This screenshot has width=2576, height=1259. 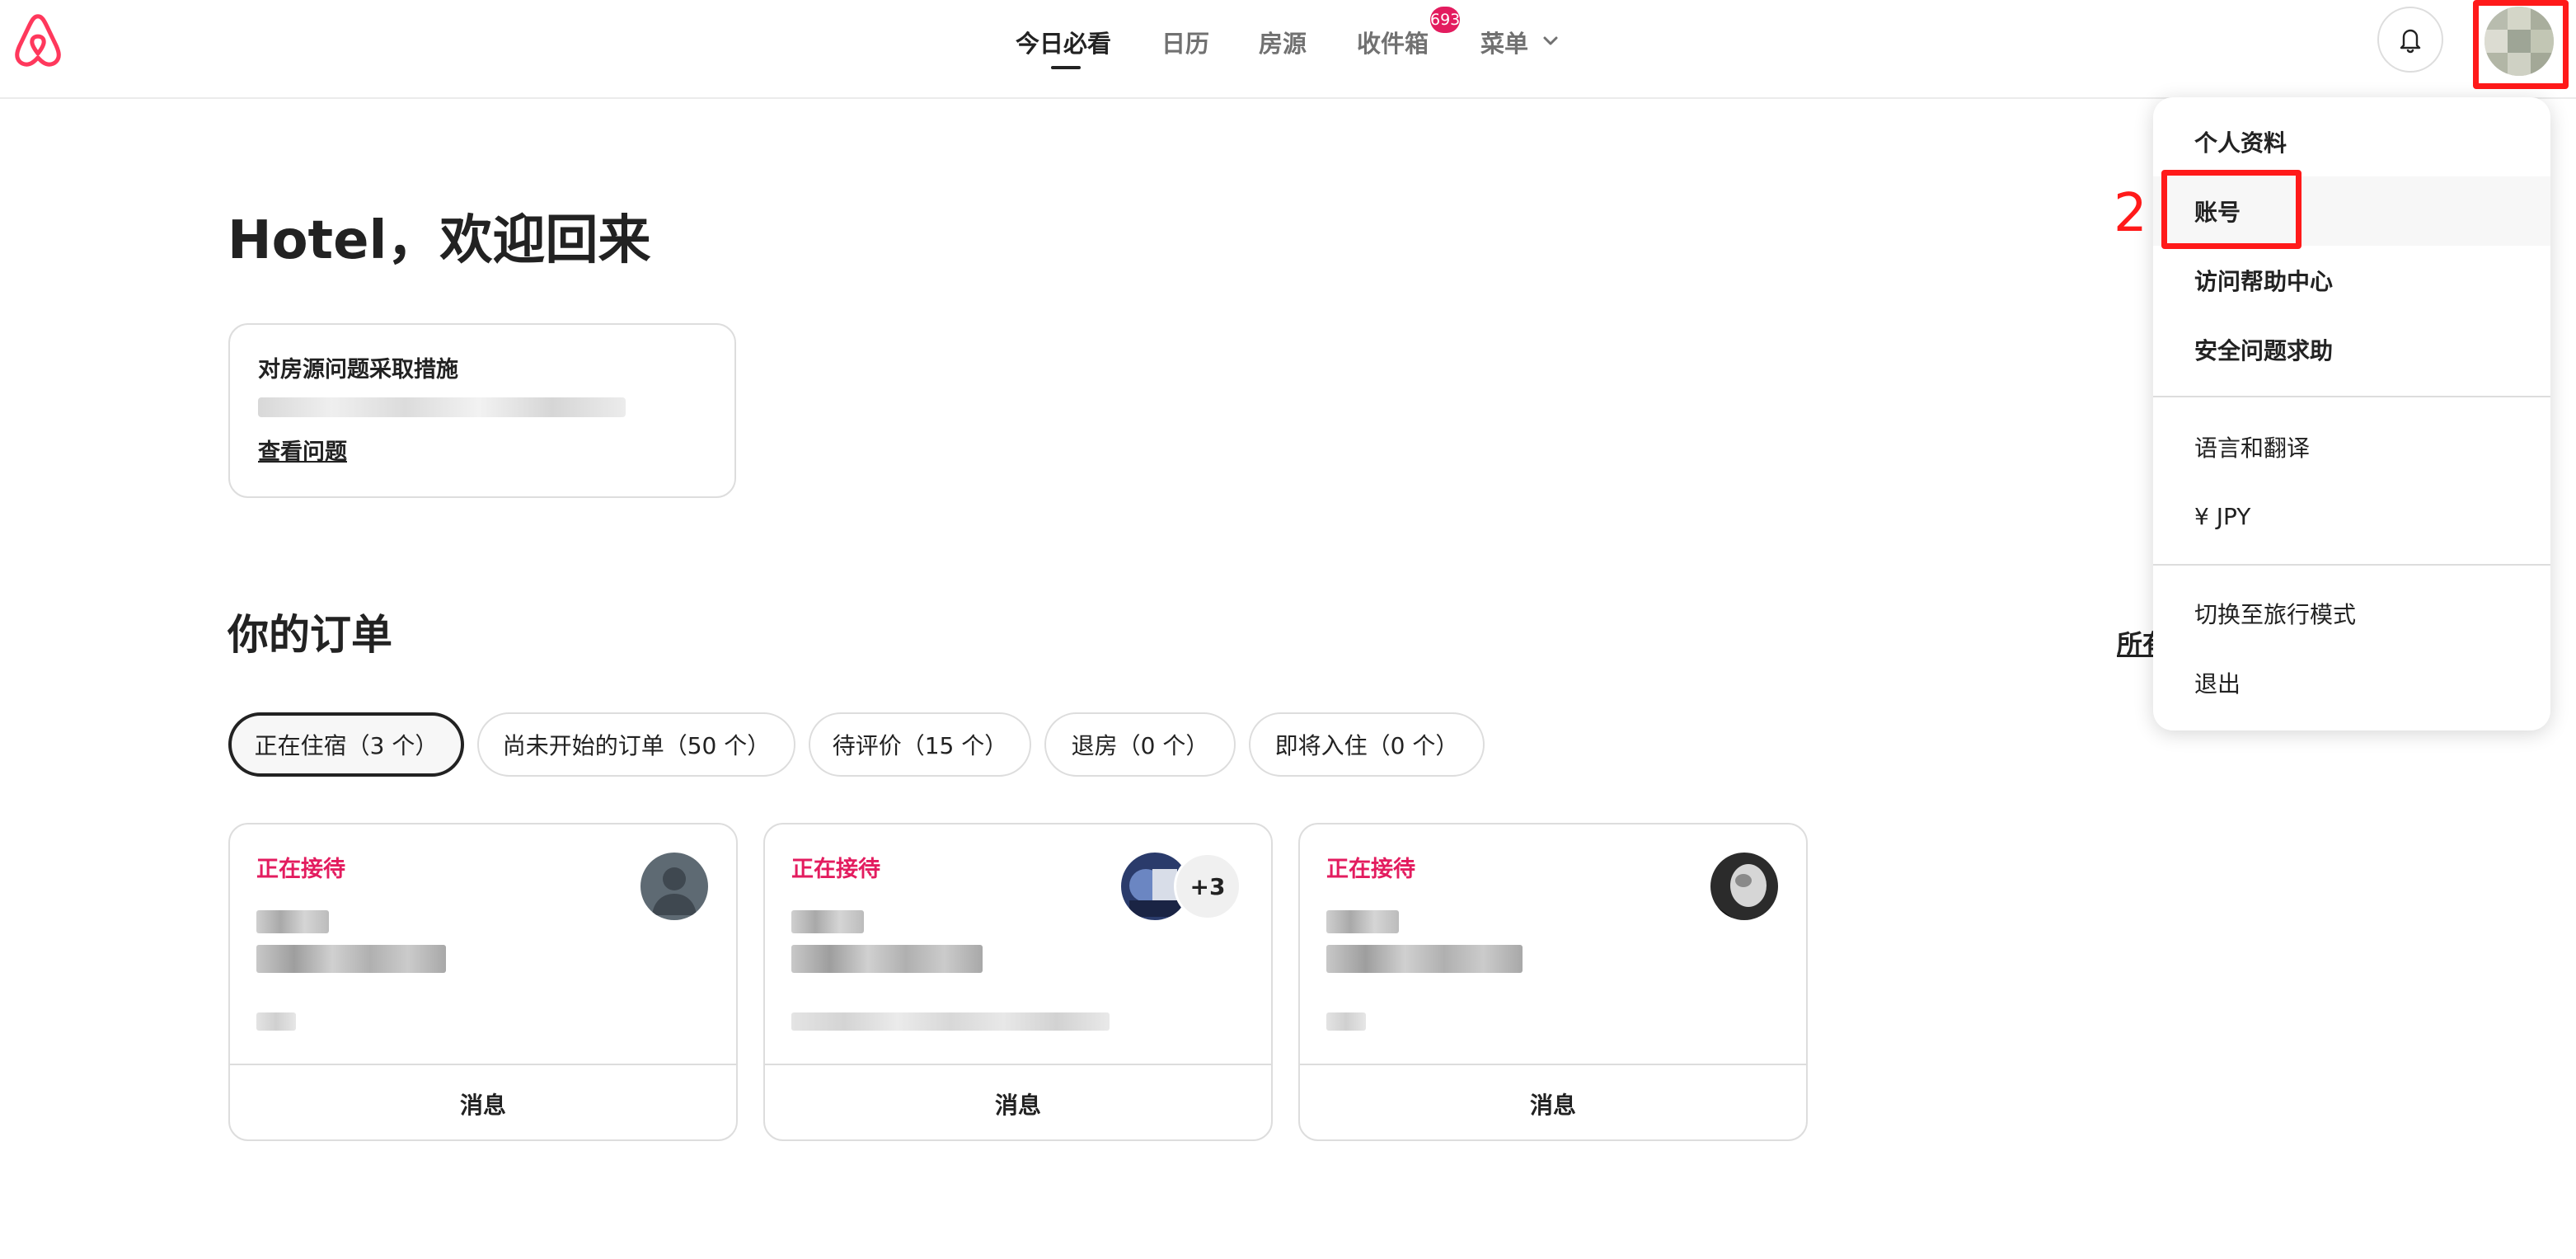 What do you see at coordinates (1551, 40) in the screenshot?
I see `chevron-down-icon` at bounding box center [1551, 40].